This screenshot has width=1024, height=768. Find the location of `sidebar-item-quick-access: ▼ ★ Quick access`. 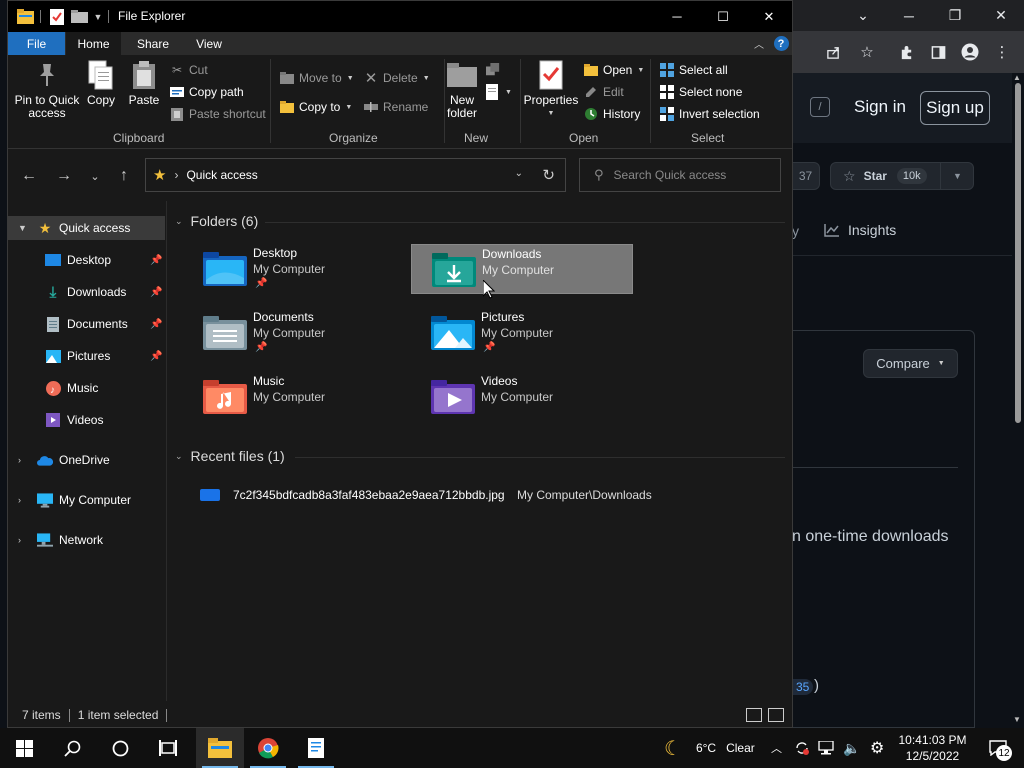

sidebar-item-quick-access: ▼ ★ Quick access is located at coordinates (86, 228).